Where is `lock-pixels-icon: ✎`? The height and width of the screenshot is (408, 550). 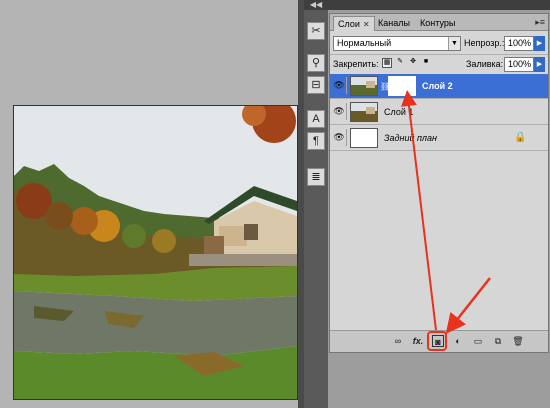 lock-pixels-icon: ✎ is located at coordinates (400, 63).